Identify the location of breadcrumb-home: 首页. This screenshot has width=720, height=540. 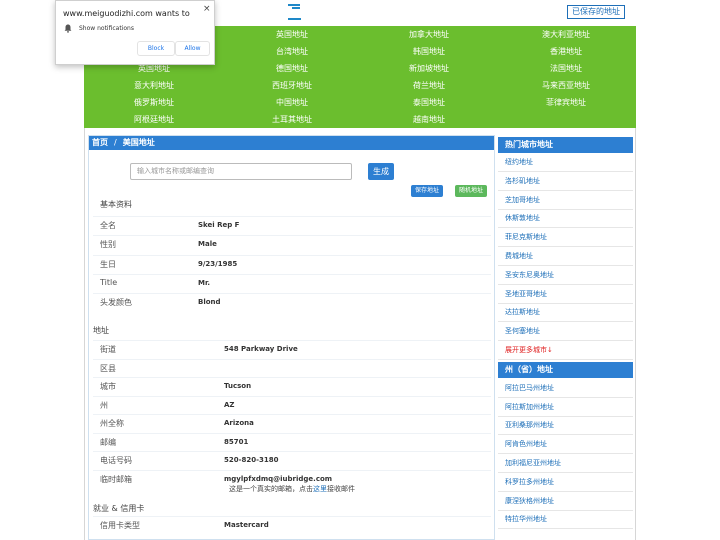
(100, 142).